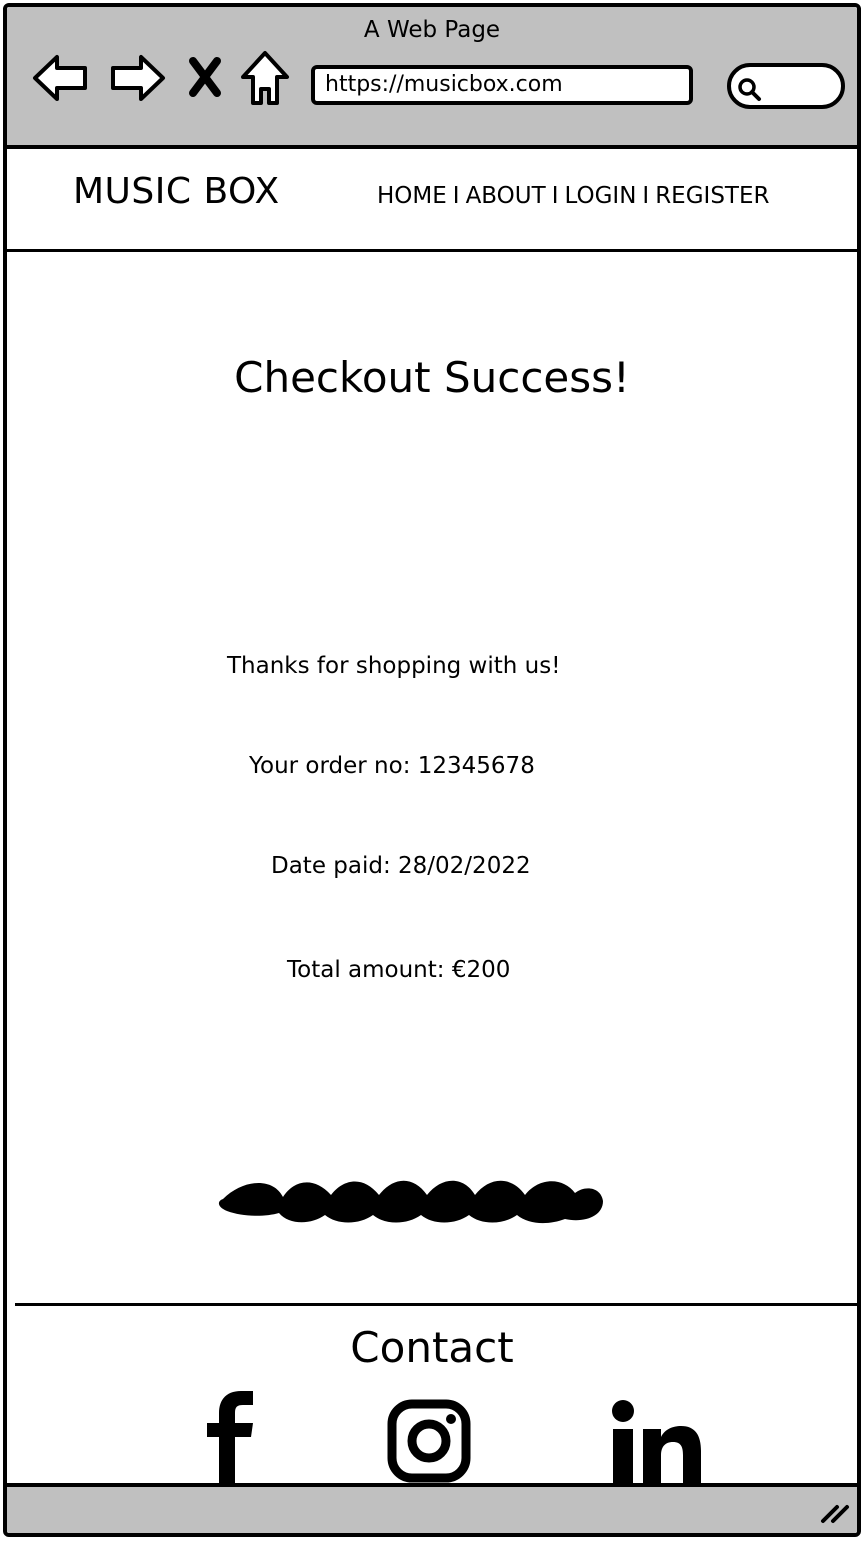 This screenshot has height=1542, width=868. What do you see at coordinates (786, 86) in the screenshot?
I see `browser-search-box` at bounding box center [786, 86].